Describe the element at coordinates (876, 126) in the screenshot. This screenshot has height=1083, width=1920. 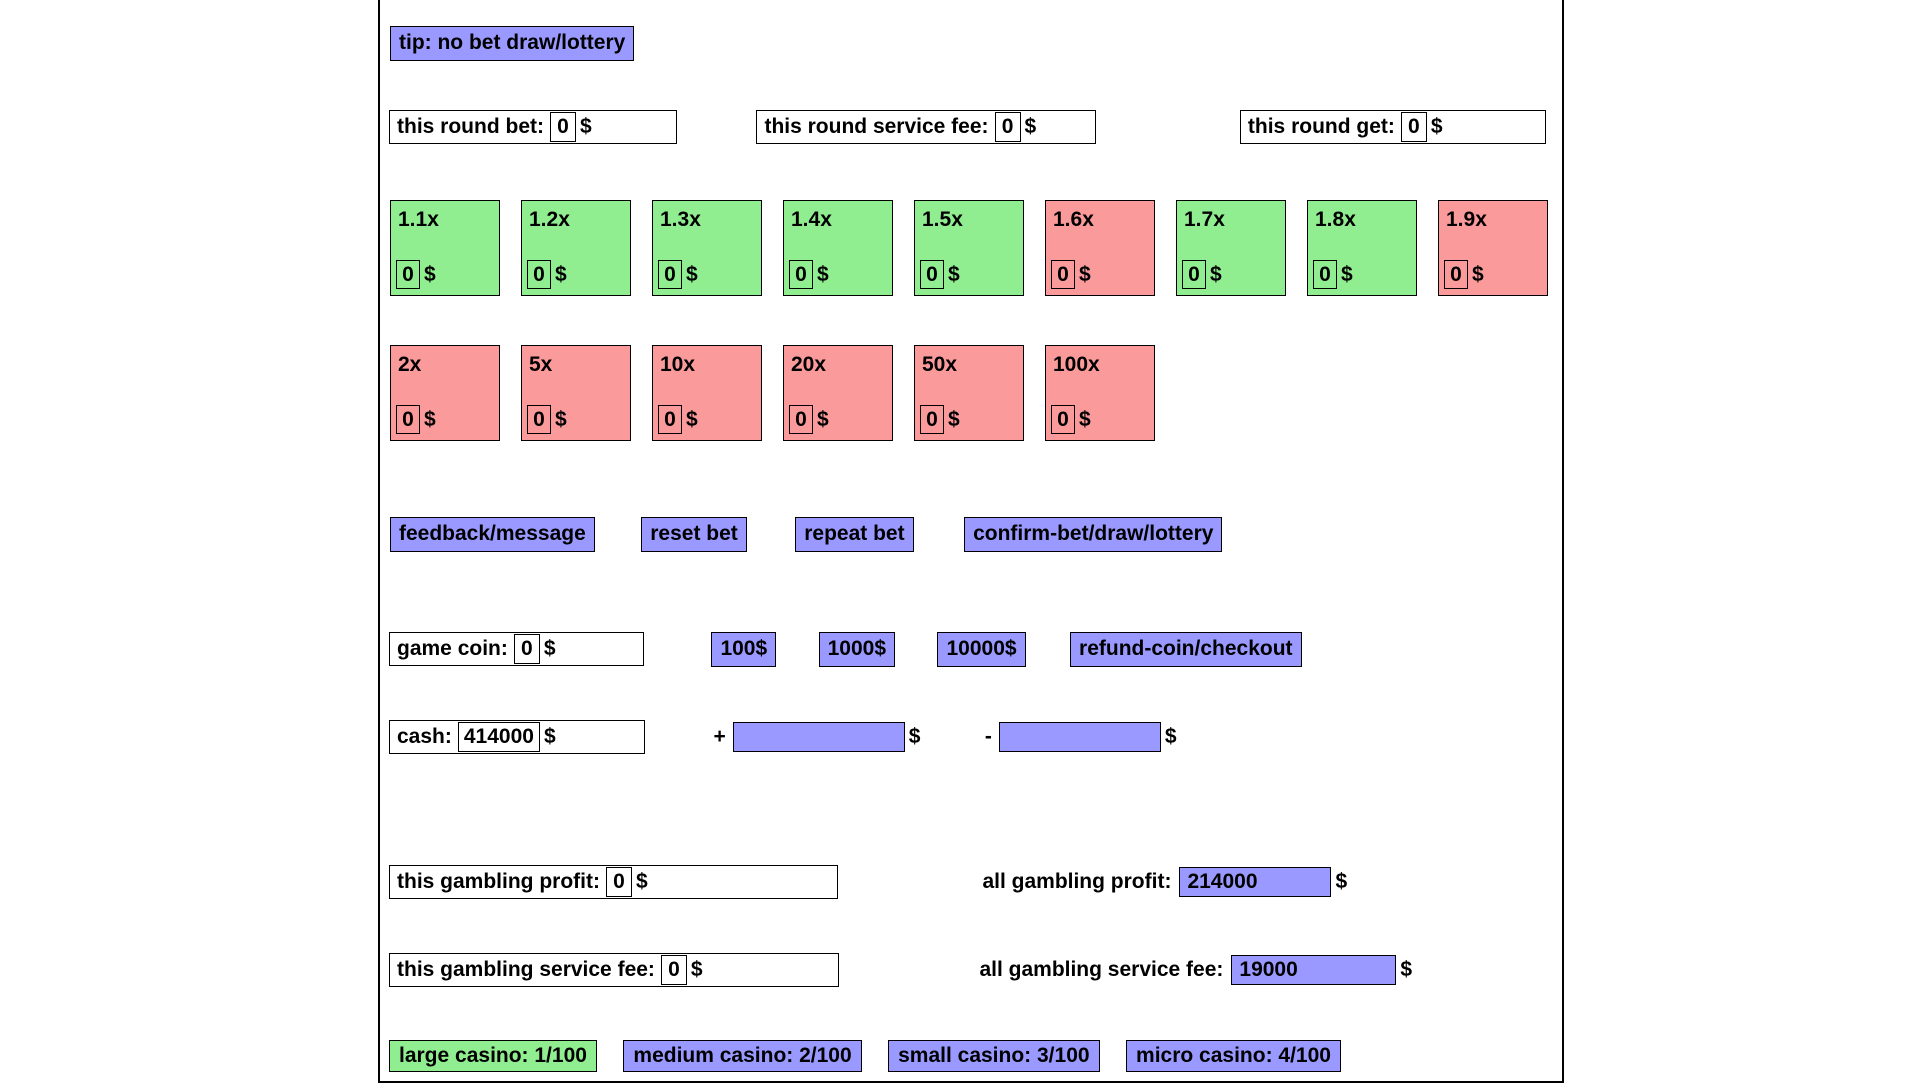
I see `this-round-service-fee-label: this round service fee:` at that location.